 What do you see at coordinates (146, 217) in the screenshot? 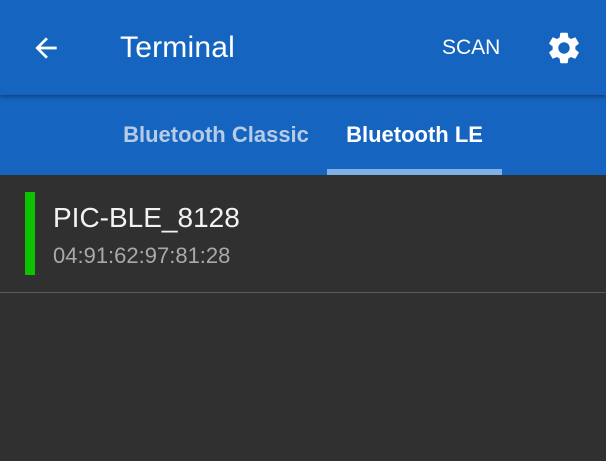
I see `device-name: PIC-BLE_8128` at bounding box center [146, 217].